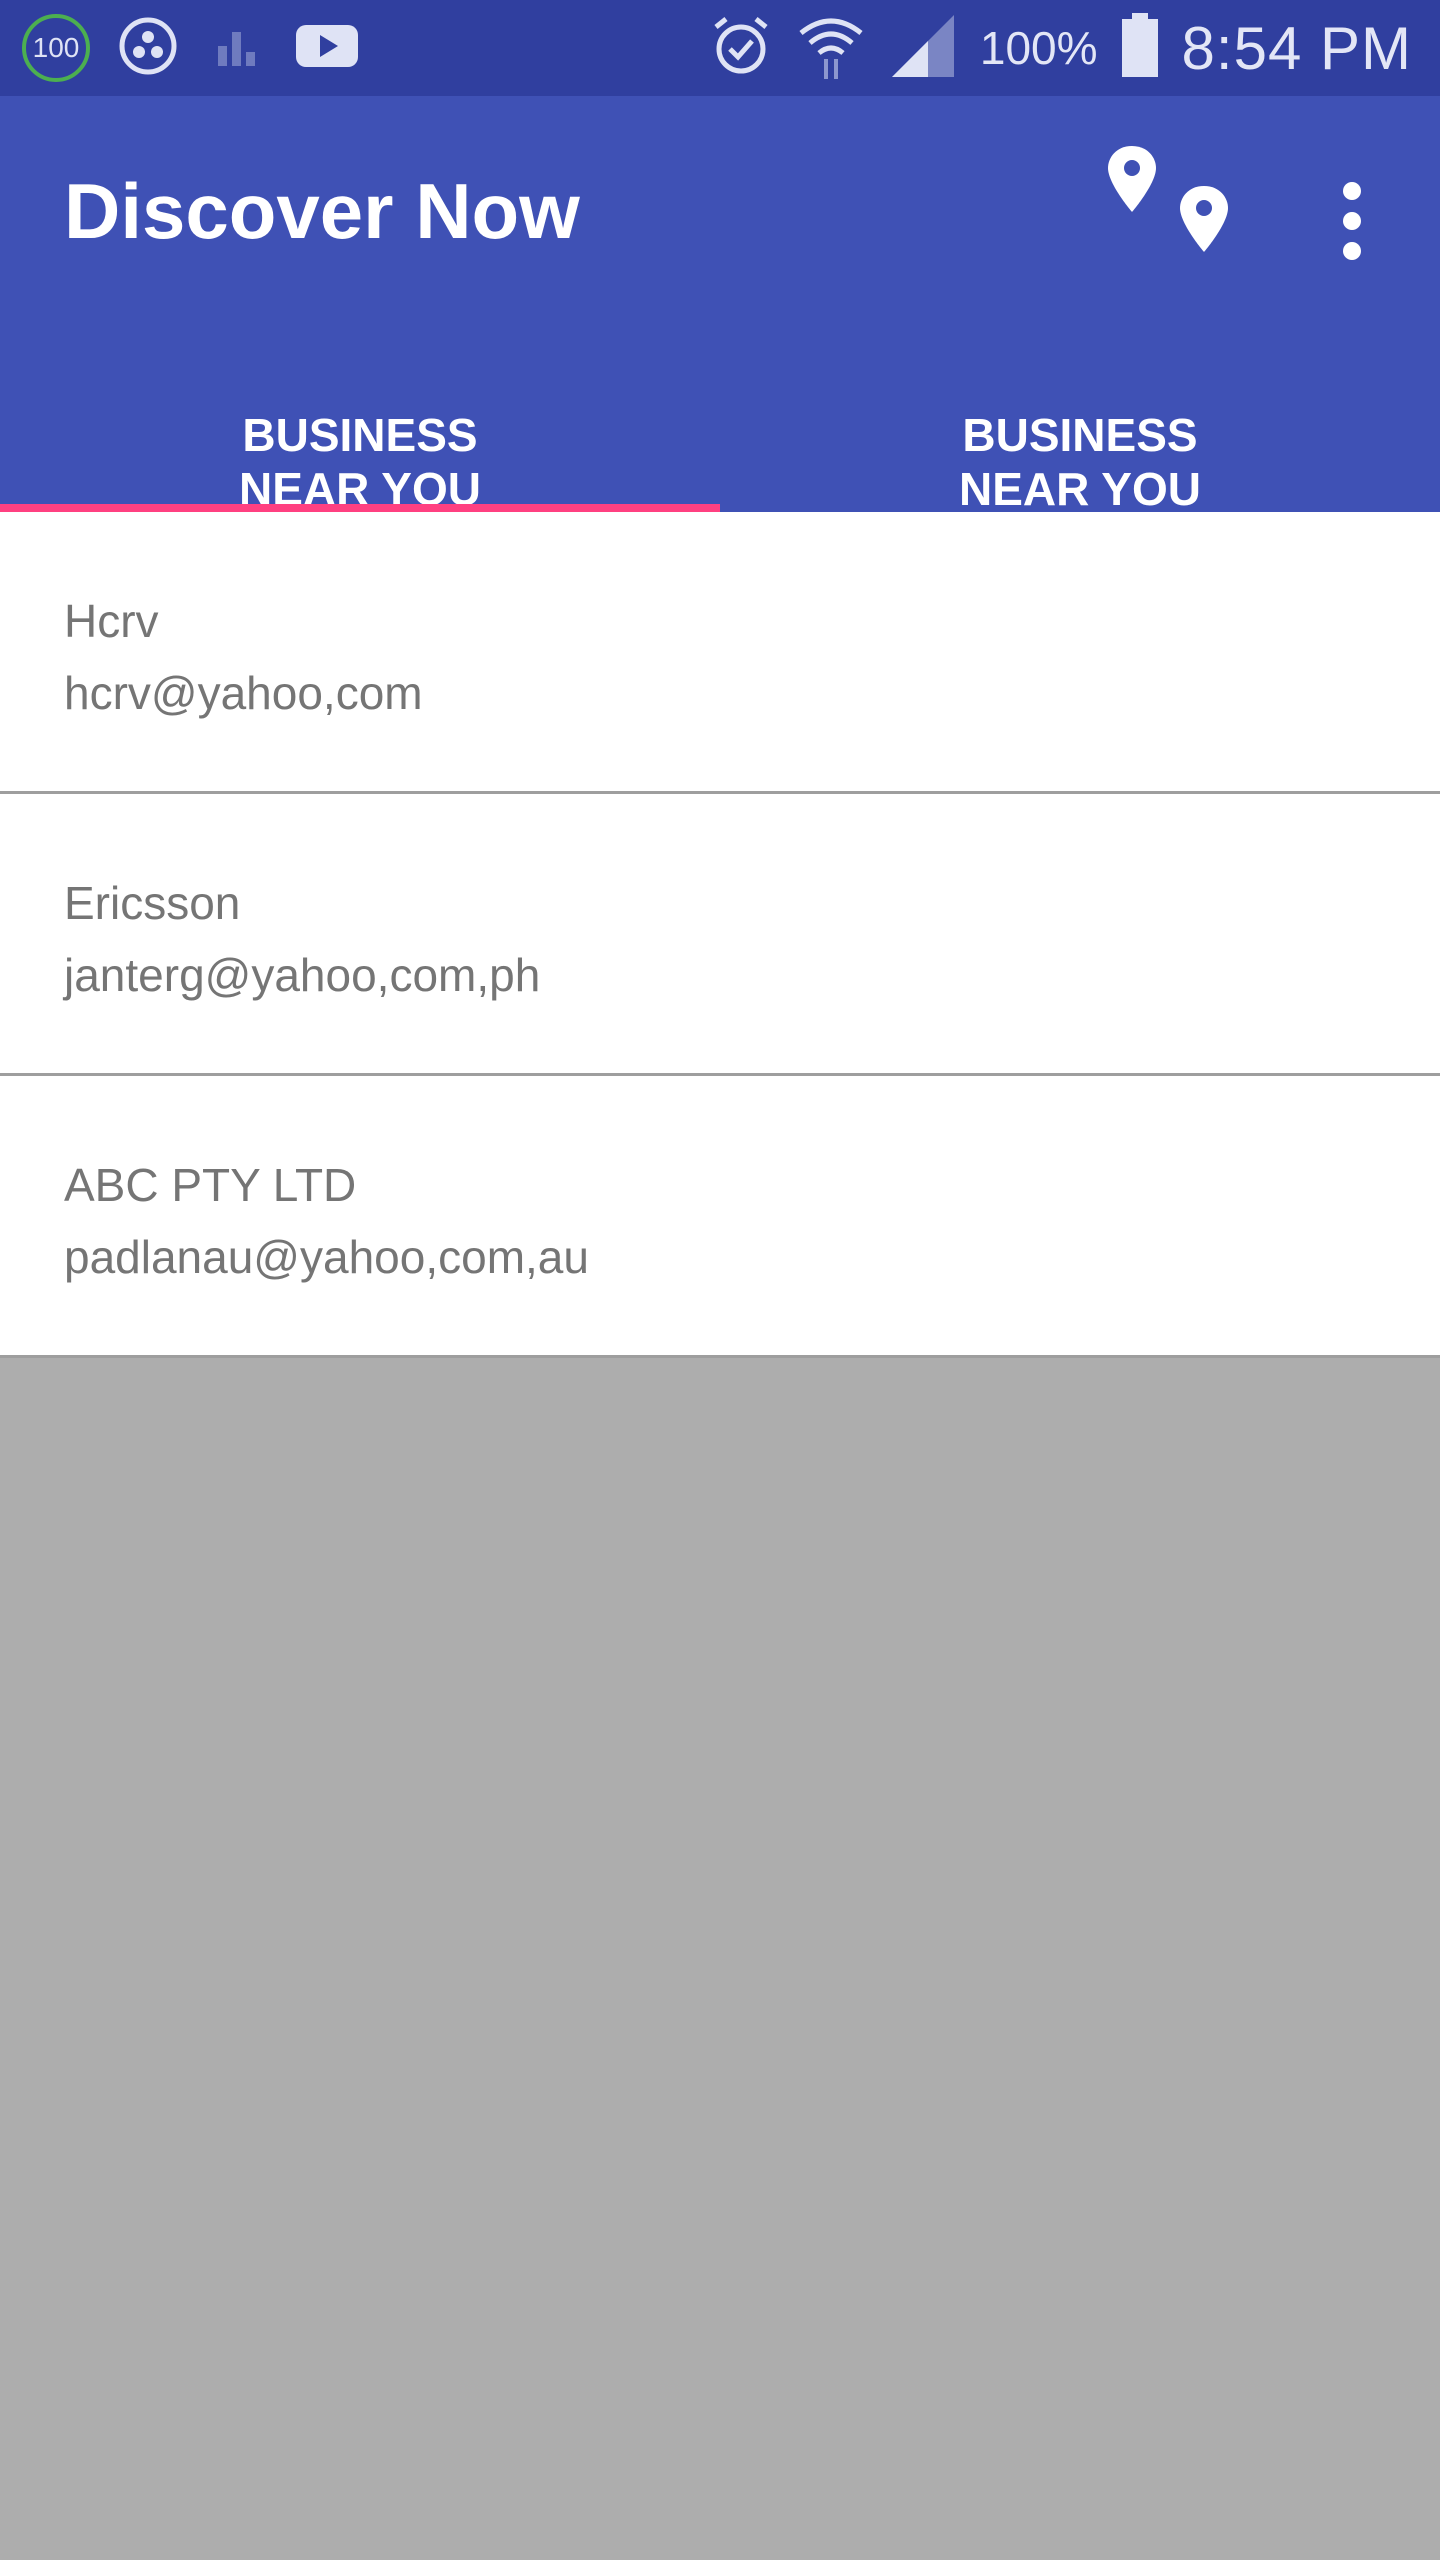 This screenshot has height=2560, width=1440. I want to click on stats-icon, so click(236, 48).